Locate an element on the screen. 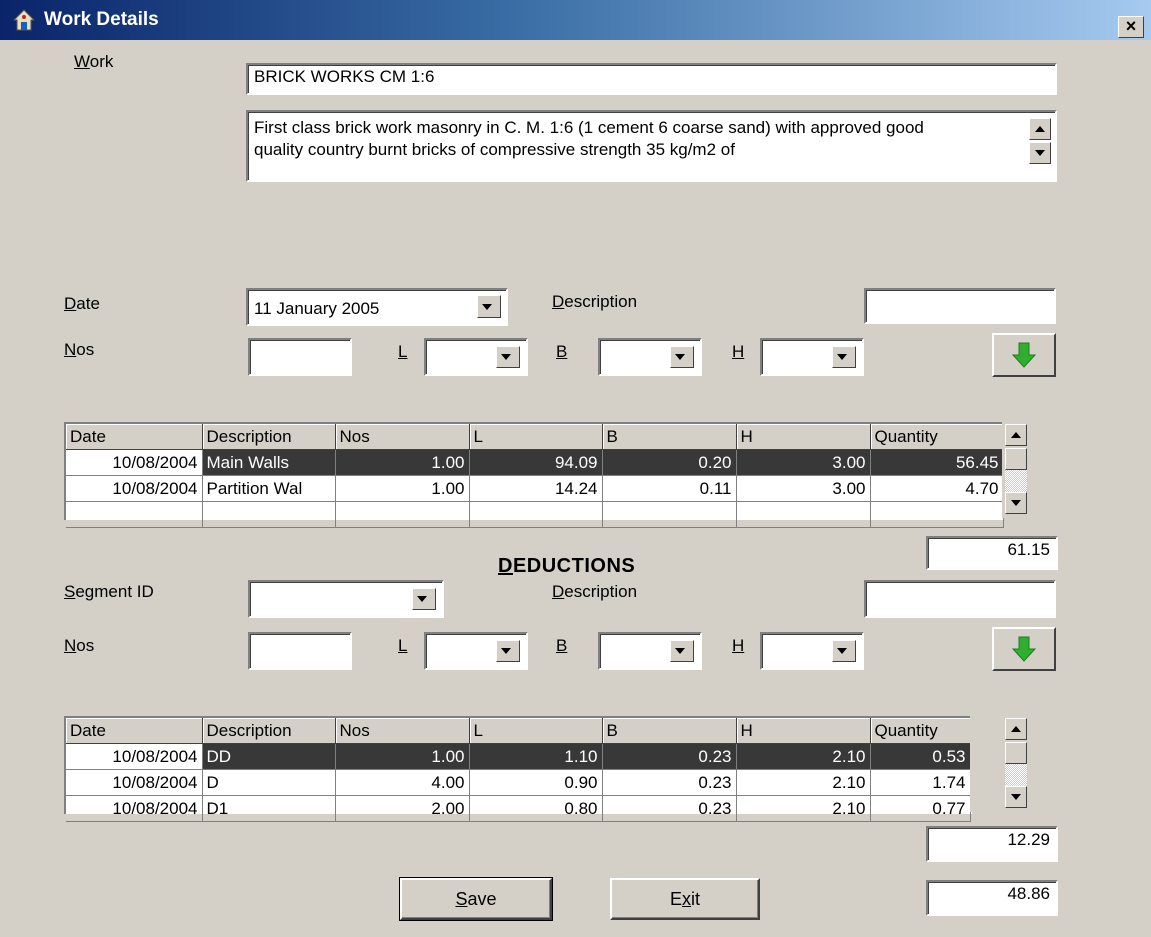 This screenshot has height=937, width=1151. deduction-l-dropdown is located at coordinates (476, 651).